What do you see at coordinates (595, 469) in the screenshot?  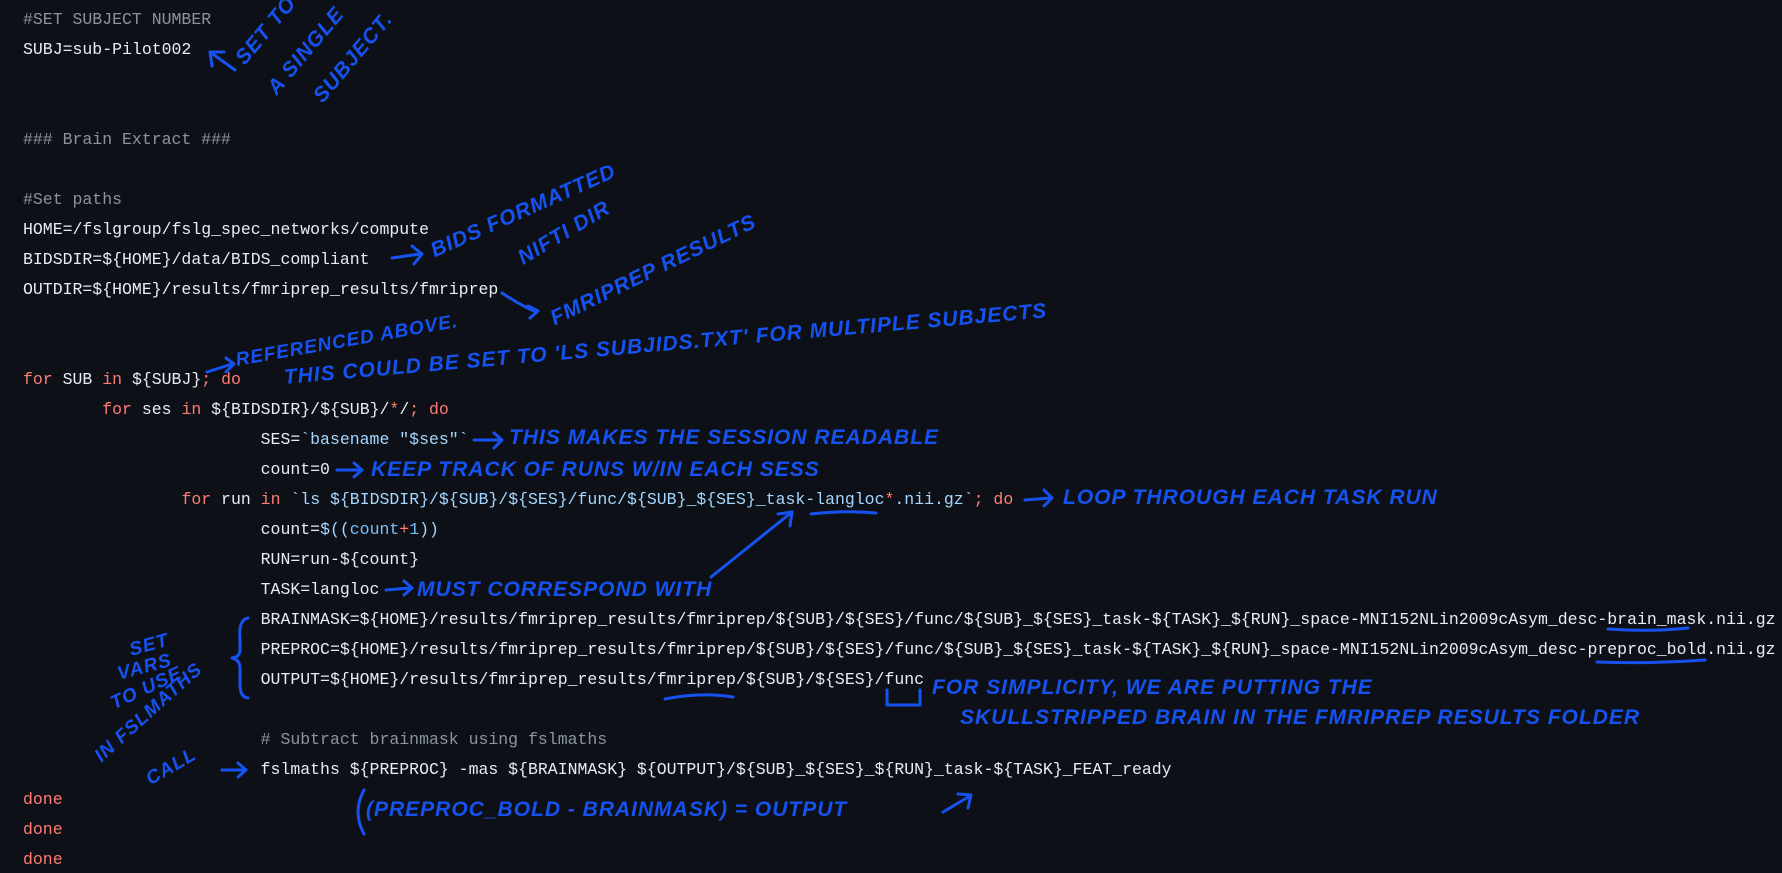 I see `note-keep-track: KEEP TRACK OF RUNS W/IN EACH SESS` at bounding box center [595, 469].